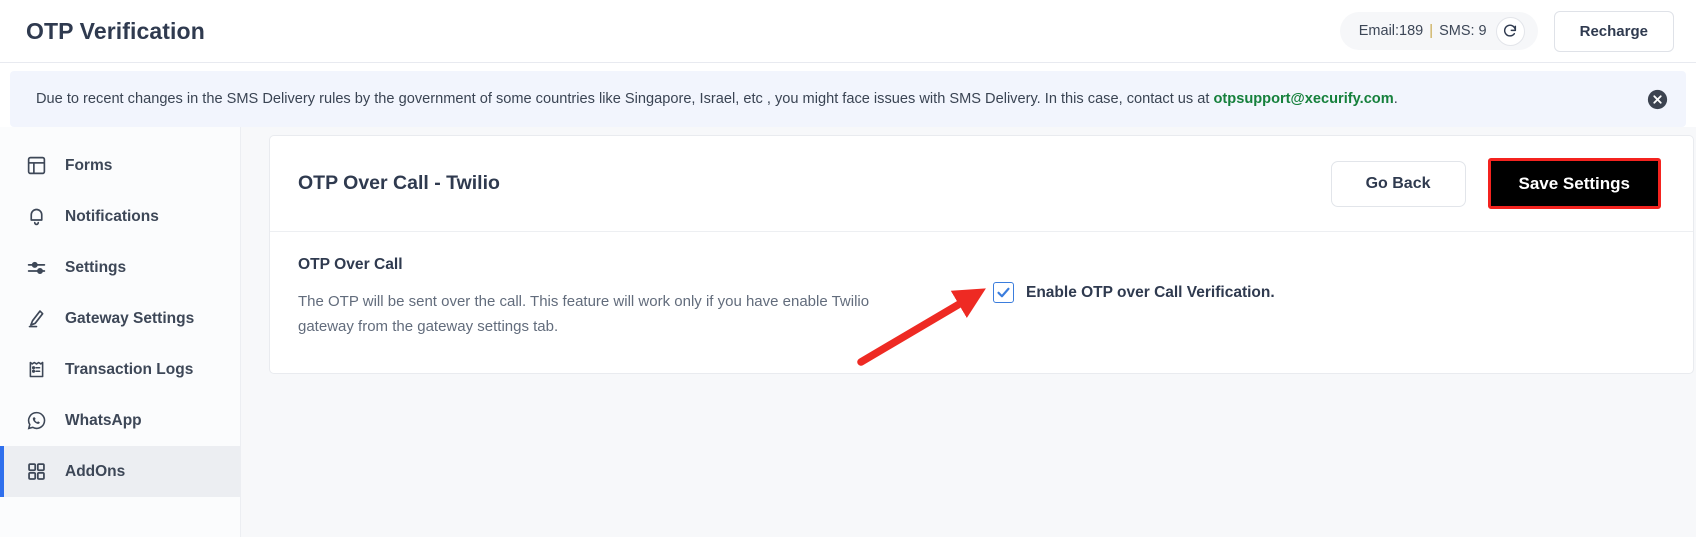  What do you see at coordinates (36, 421) in the screenshot?
I see `whatsapp-icon` at bounding box center [36, 421].